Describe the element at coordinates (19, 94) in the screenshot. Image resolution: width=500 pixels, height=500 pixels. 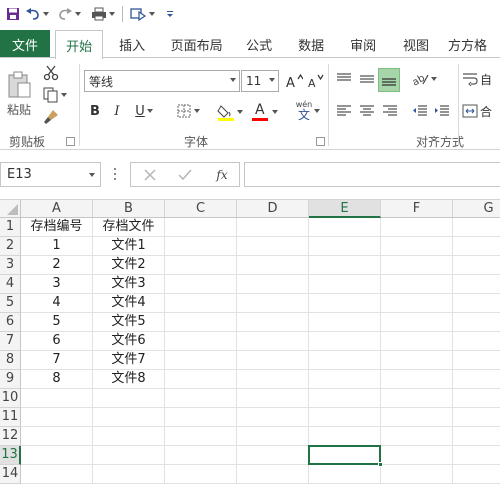
I see `paste-button: 粘贴` at that location.